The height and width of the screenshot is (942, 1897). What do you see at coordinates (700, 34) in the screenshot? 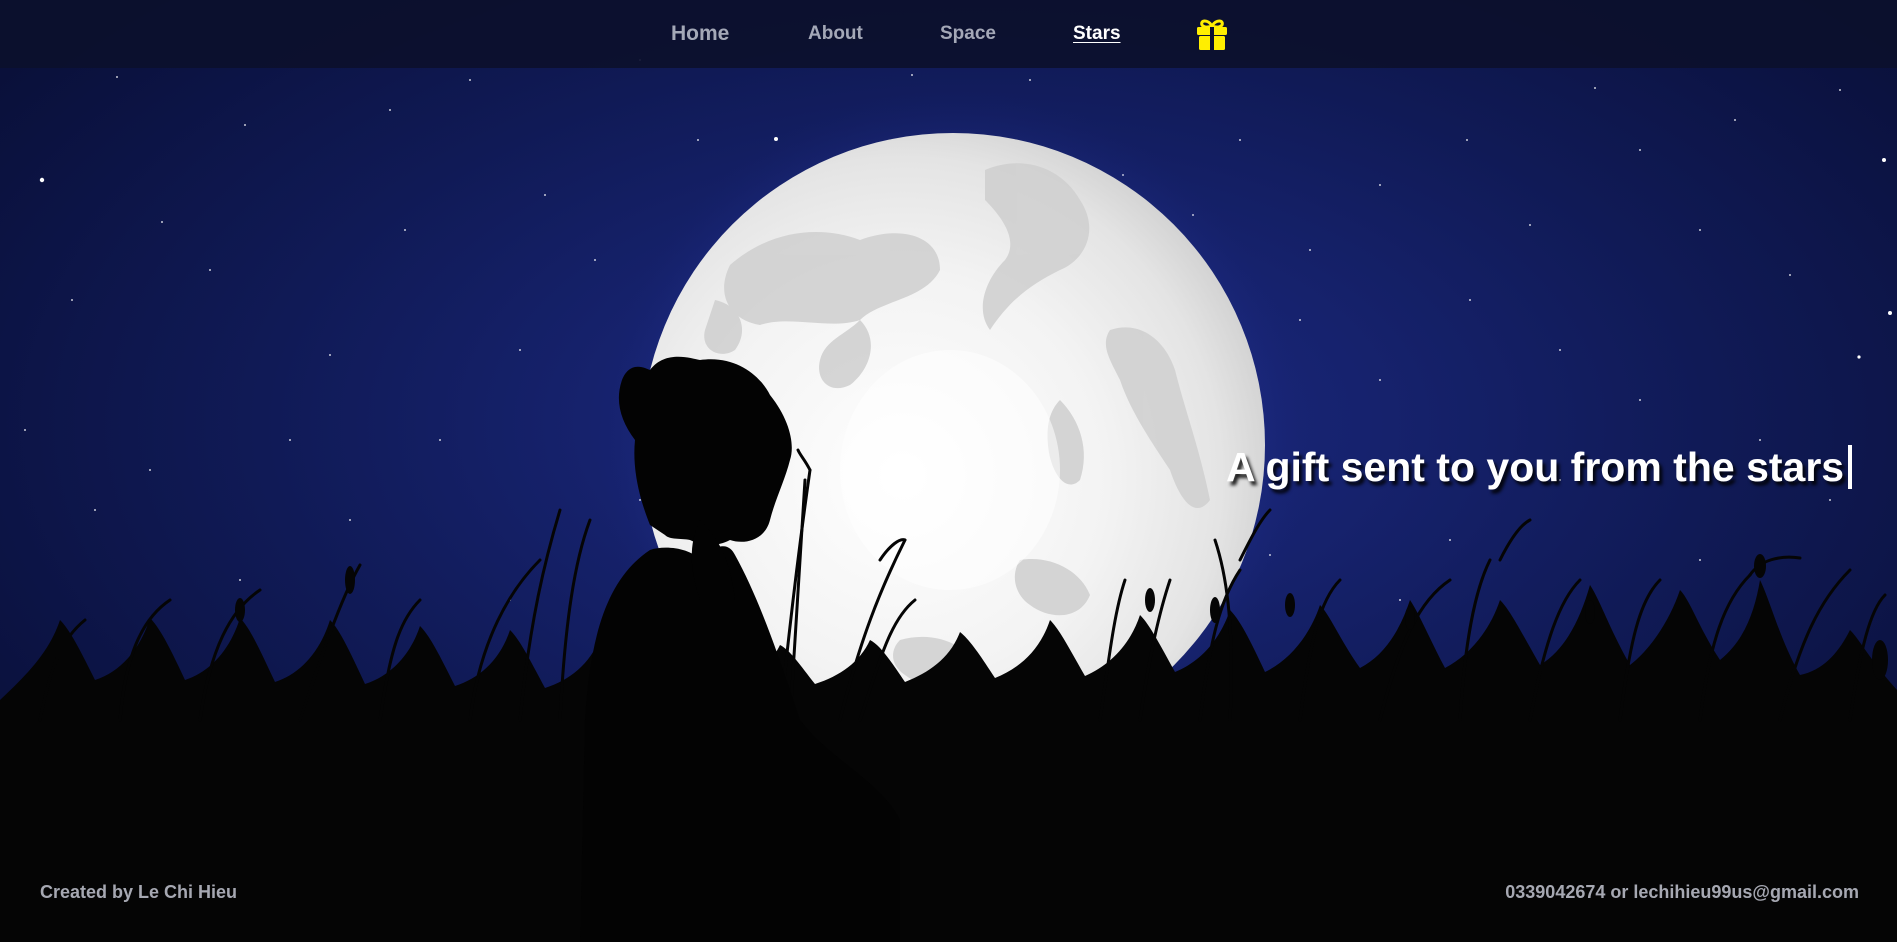
I see `nav-home-link: Home` at bounding box center [700, 34].